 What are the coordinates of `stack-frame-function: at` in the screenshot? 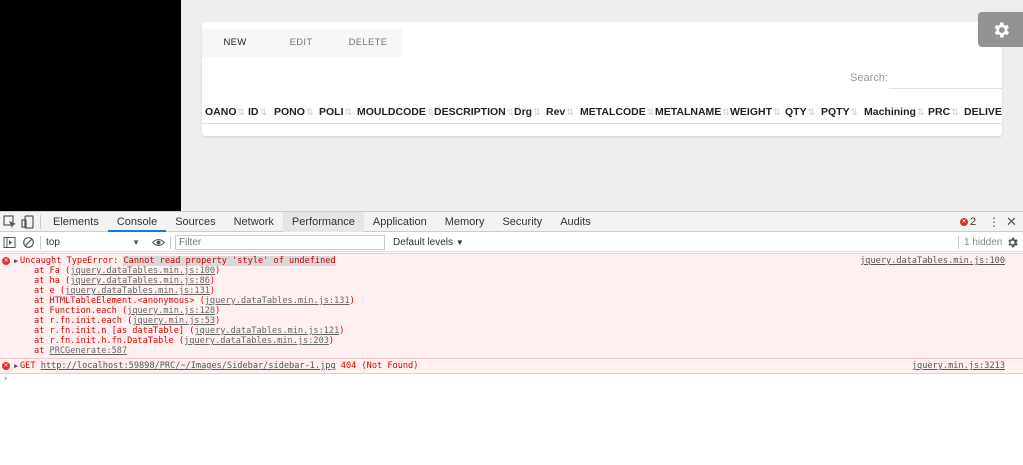 It's located at (42, 351).